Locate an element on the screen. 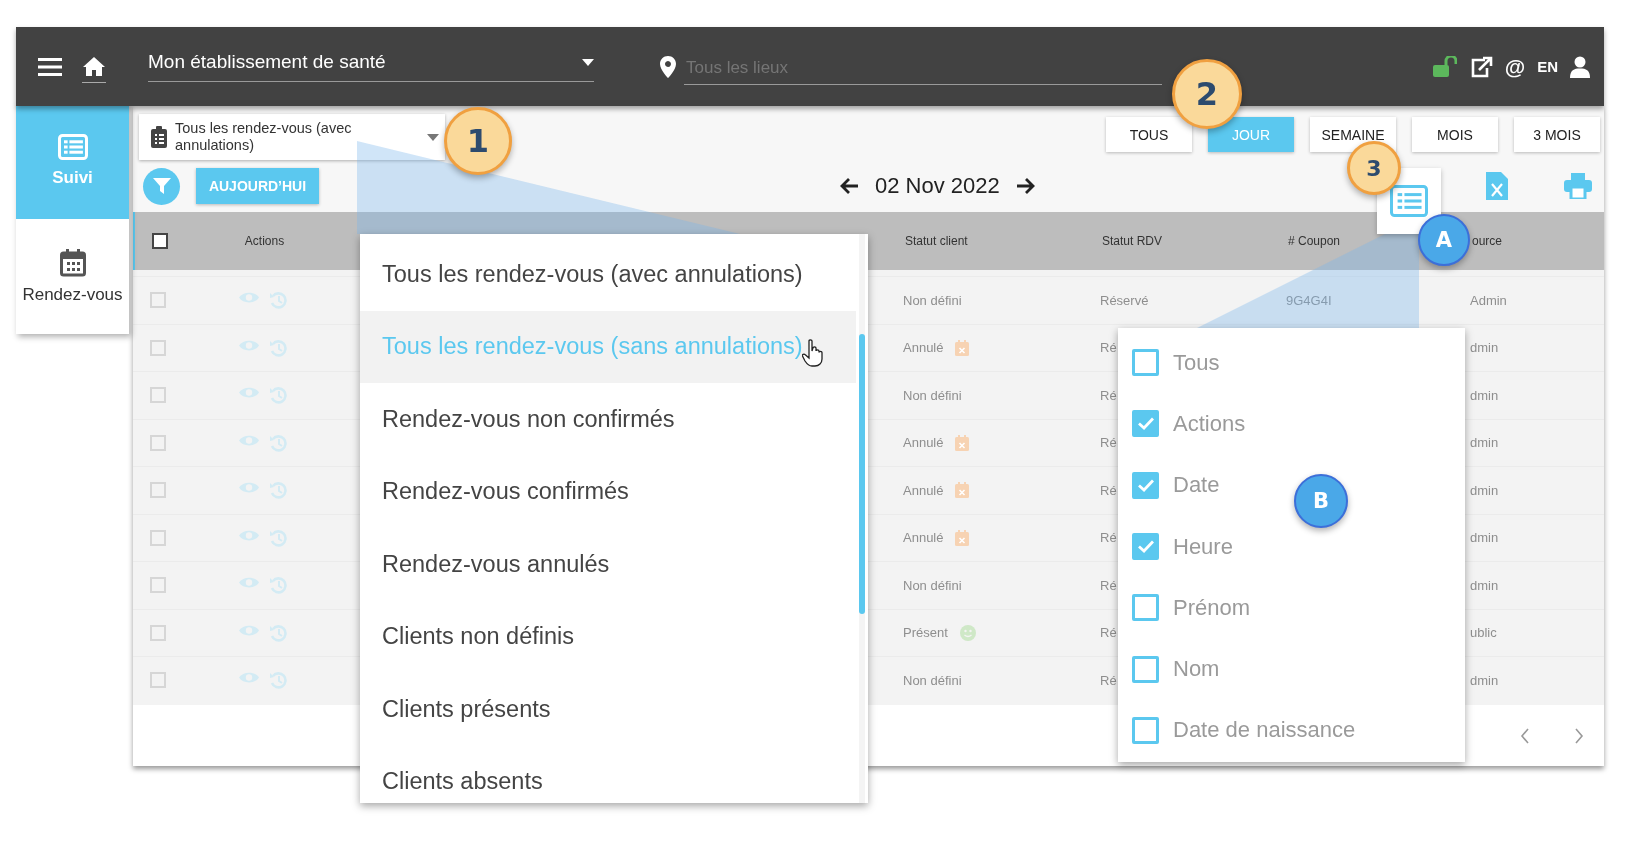  previous-page-icon is located at coordinates (1525, 735).